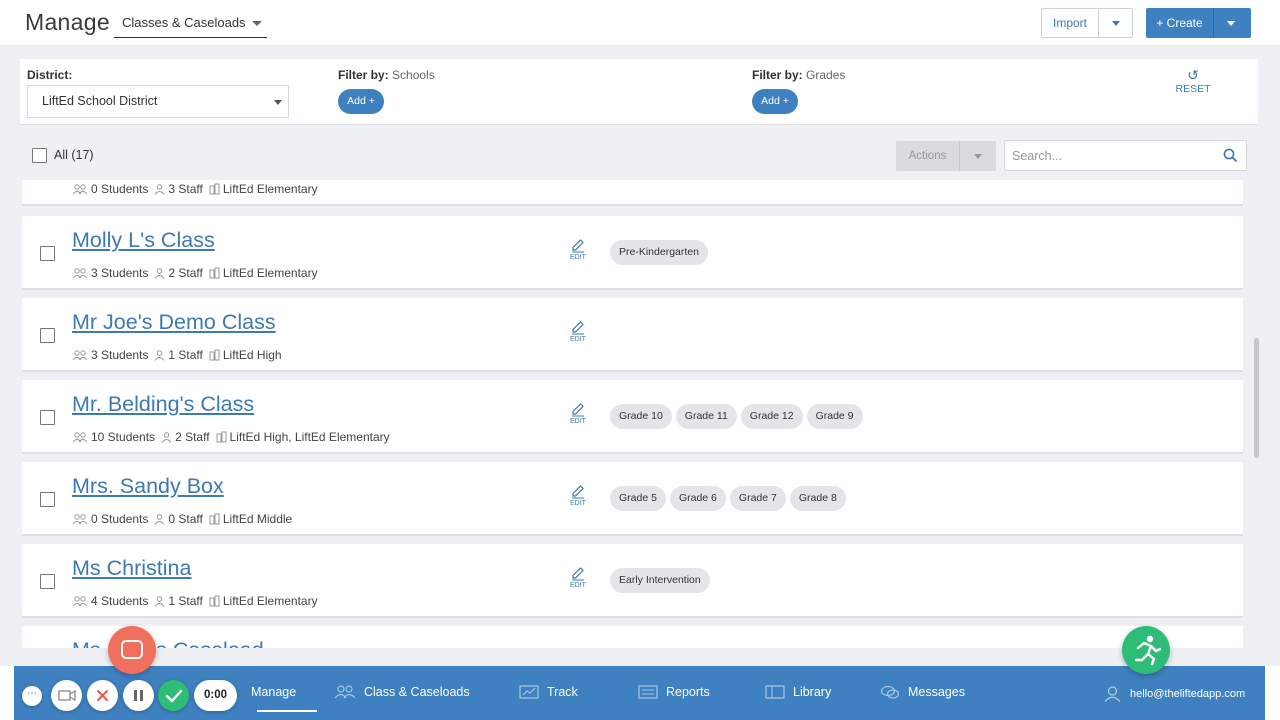  What do you see at coordinates (1230, 158) in the screenshot?
I see `search-icon` at bounding box center [1230, 158].